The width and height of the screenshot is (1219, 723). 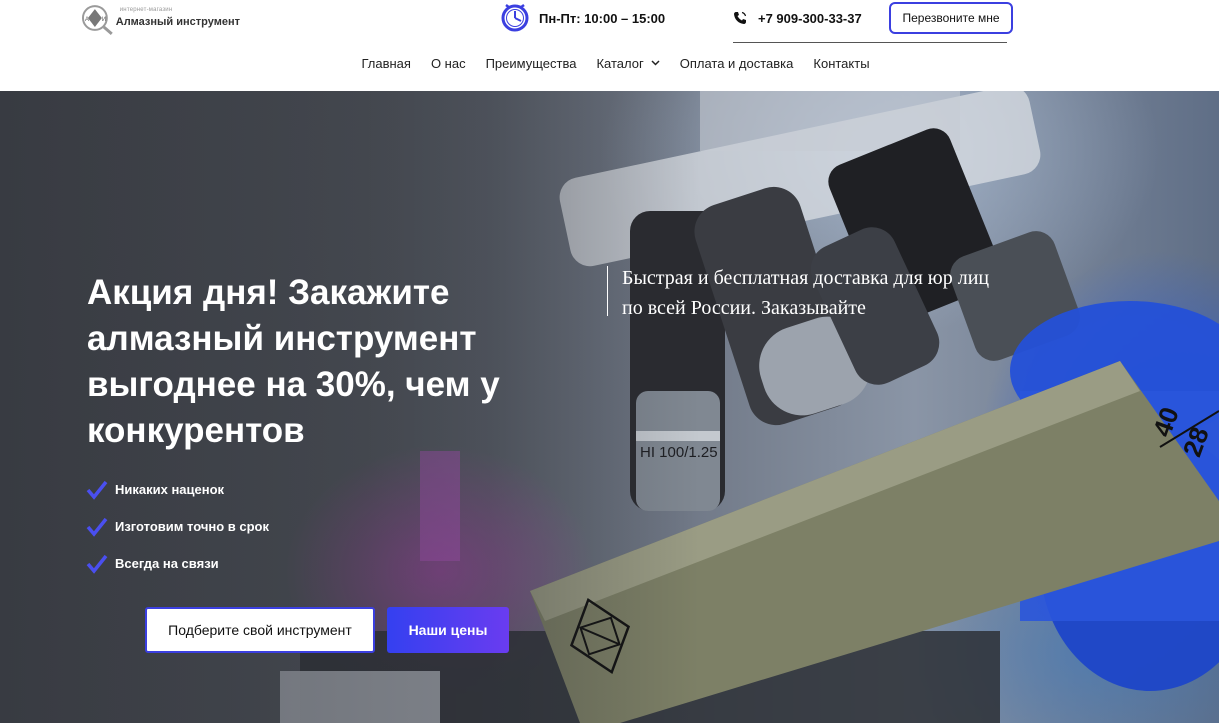 I want to click on logo: А И интернет-магазин Алмазный инструмент, so click(x=160, y=20).